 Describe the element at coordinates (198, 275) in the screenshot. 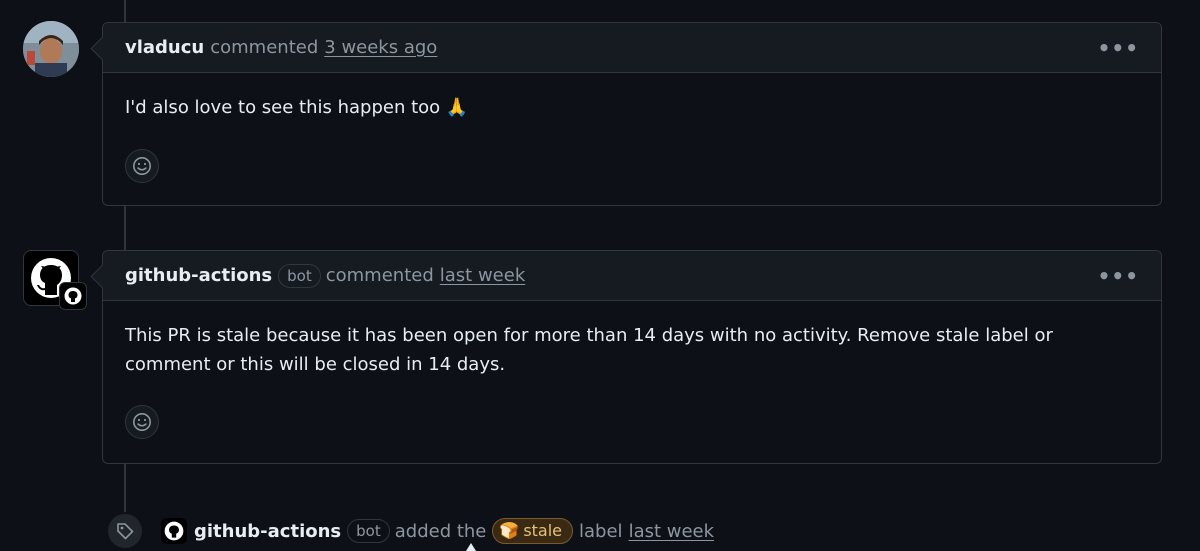

I see `comment-author: github-actions` at that location.